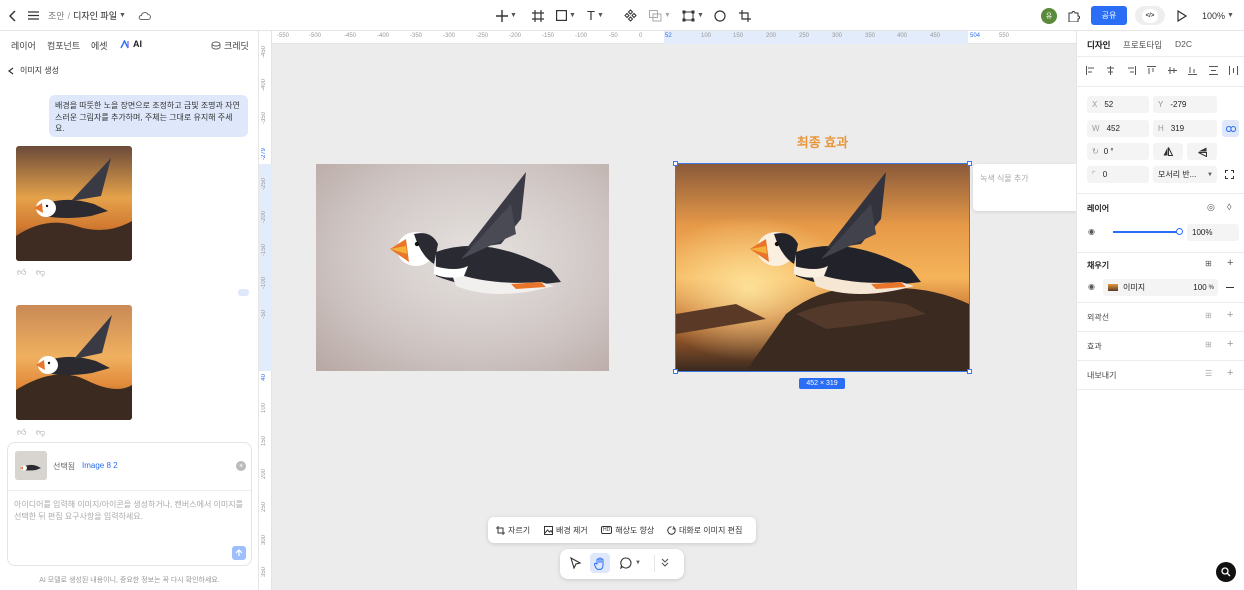 The image size is (1244, 590). Describe the element at coordinates (1202, 151) in the screenshot. I see `flip-vertical-button` at that location.